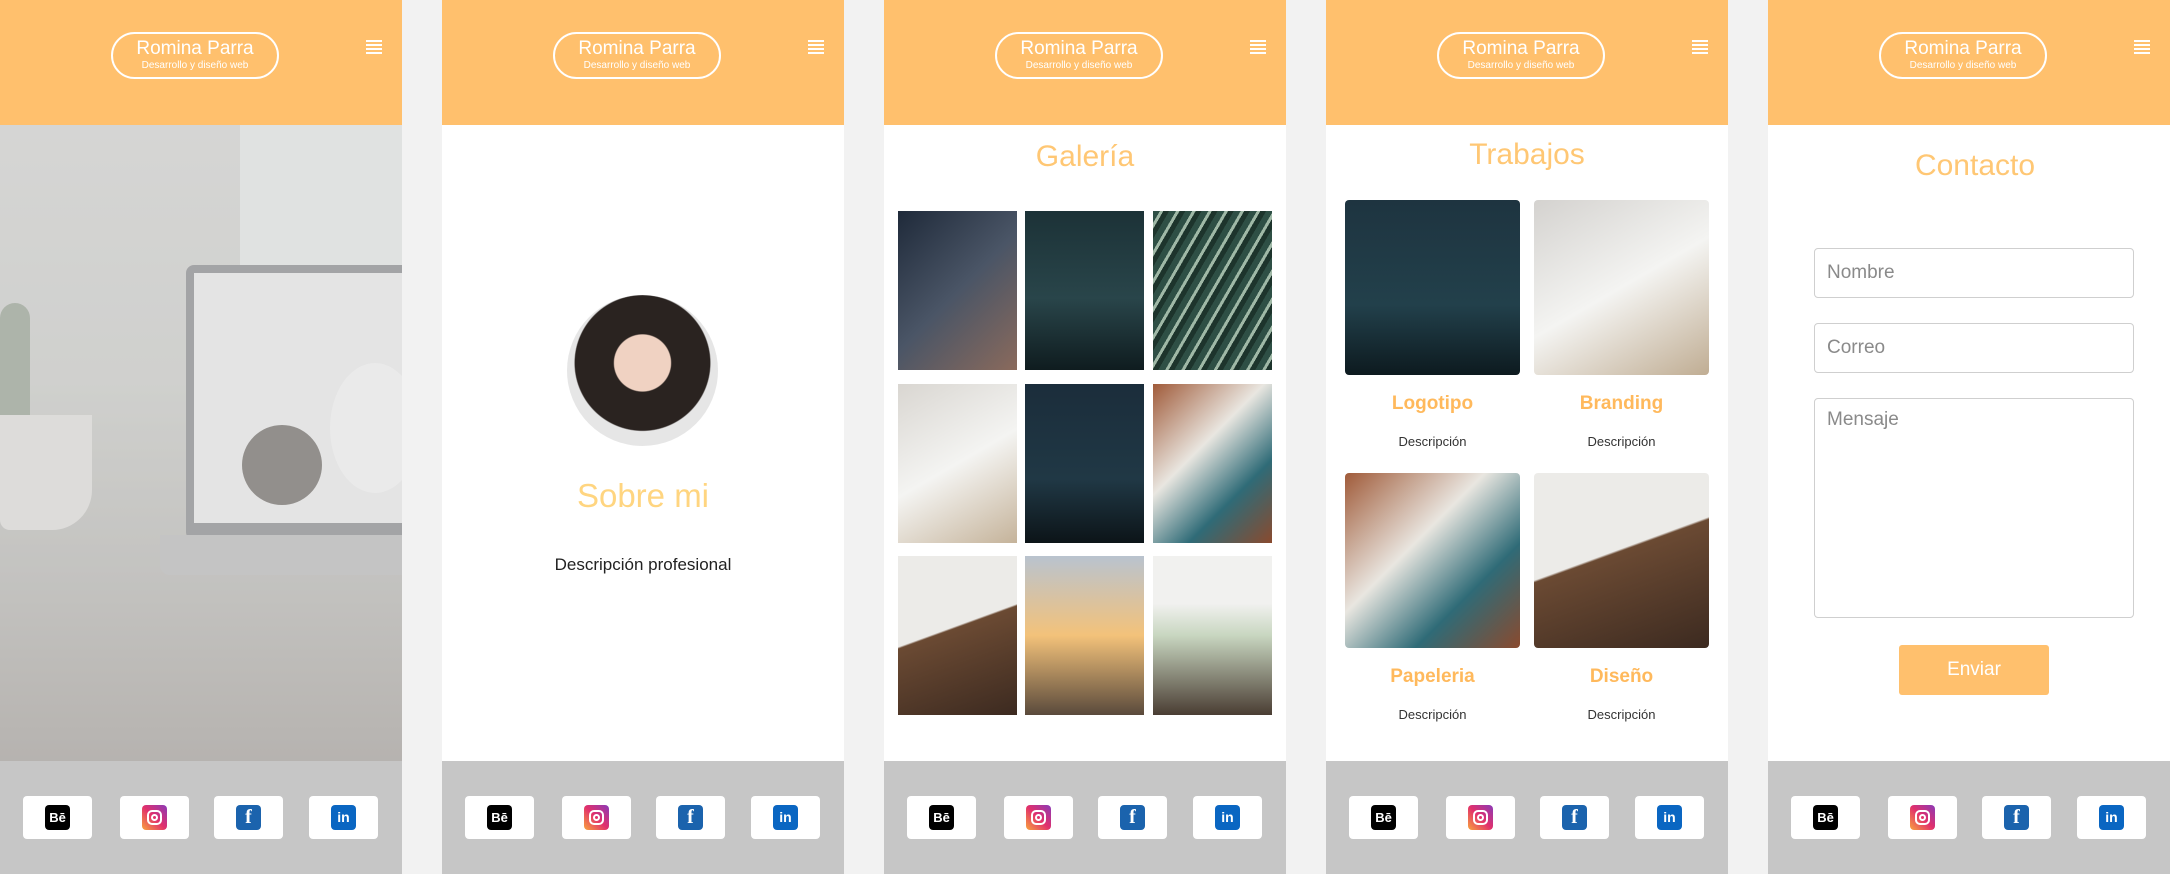  I want to click on hero-image, so click(201, 443).